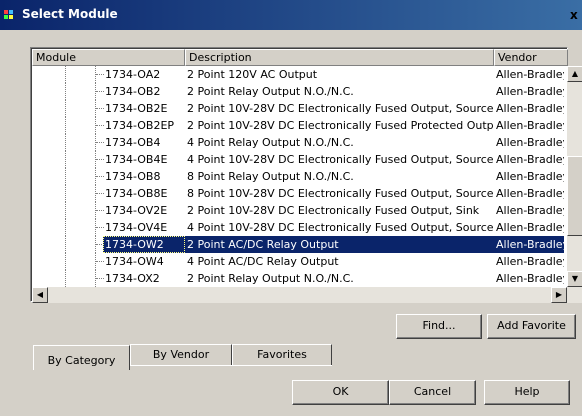  I want to click on tab-by-vendor: By Vendor, so click(181, 355).